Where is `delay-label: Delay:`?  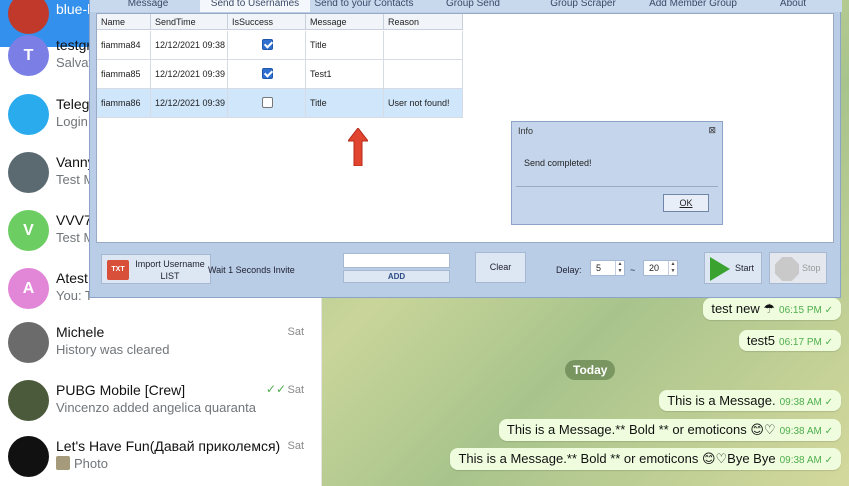
delay-label: Delay: is located at coordinates (569, 270).